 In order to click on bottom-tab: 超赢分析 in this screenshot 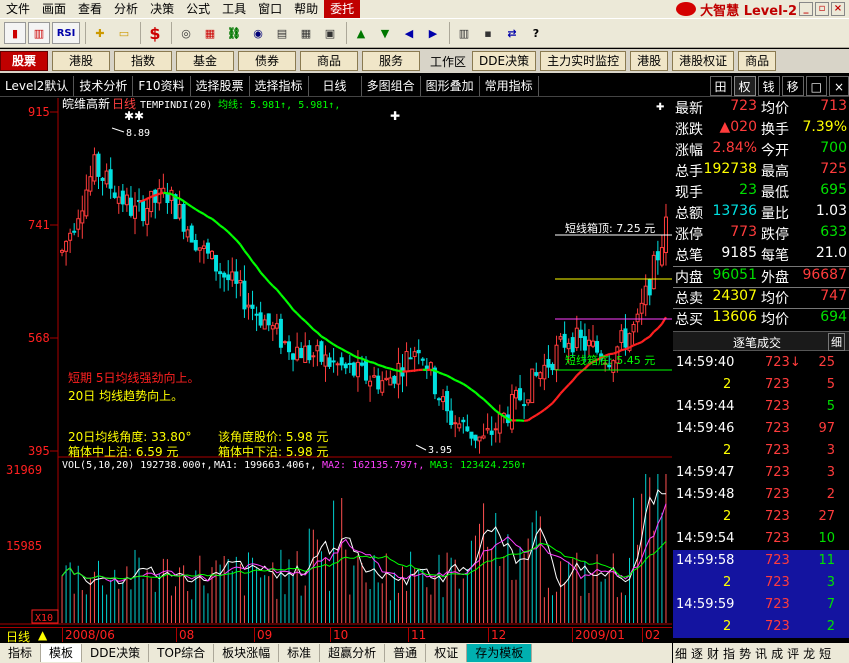, I will do `click(353, 653)`.